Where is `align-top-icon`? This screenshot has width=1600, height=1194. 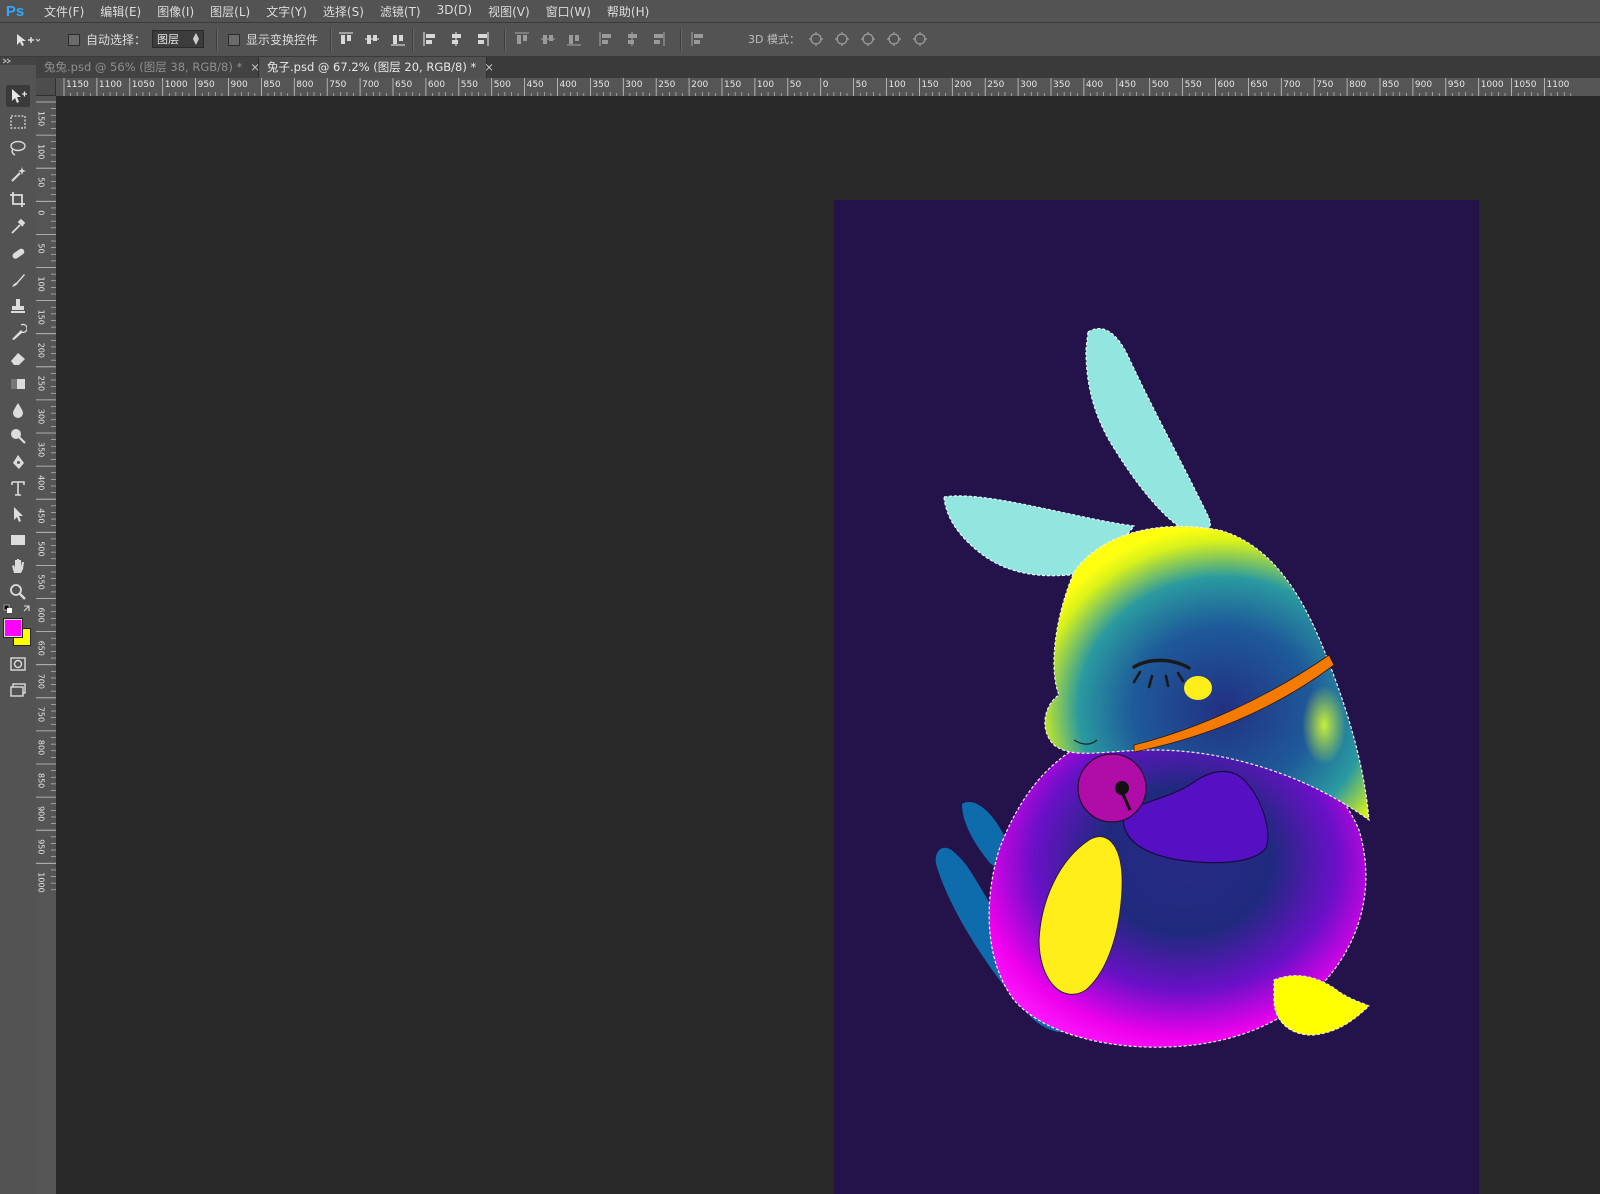
align-top-icon is located at coordinates (346, 39).